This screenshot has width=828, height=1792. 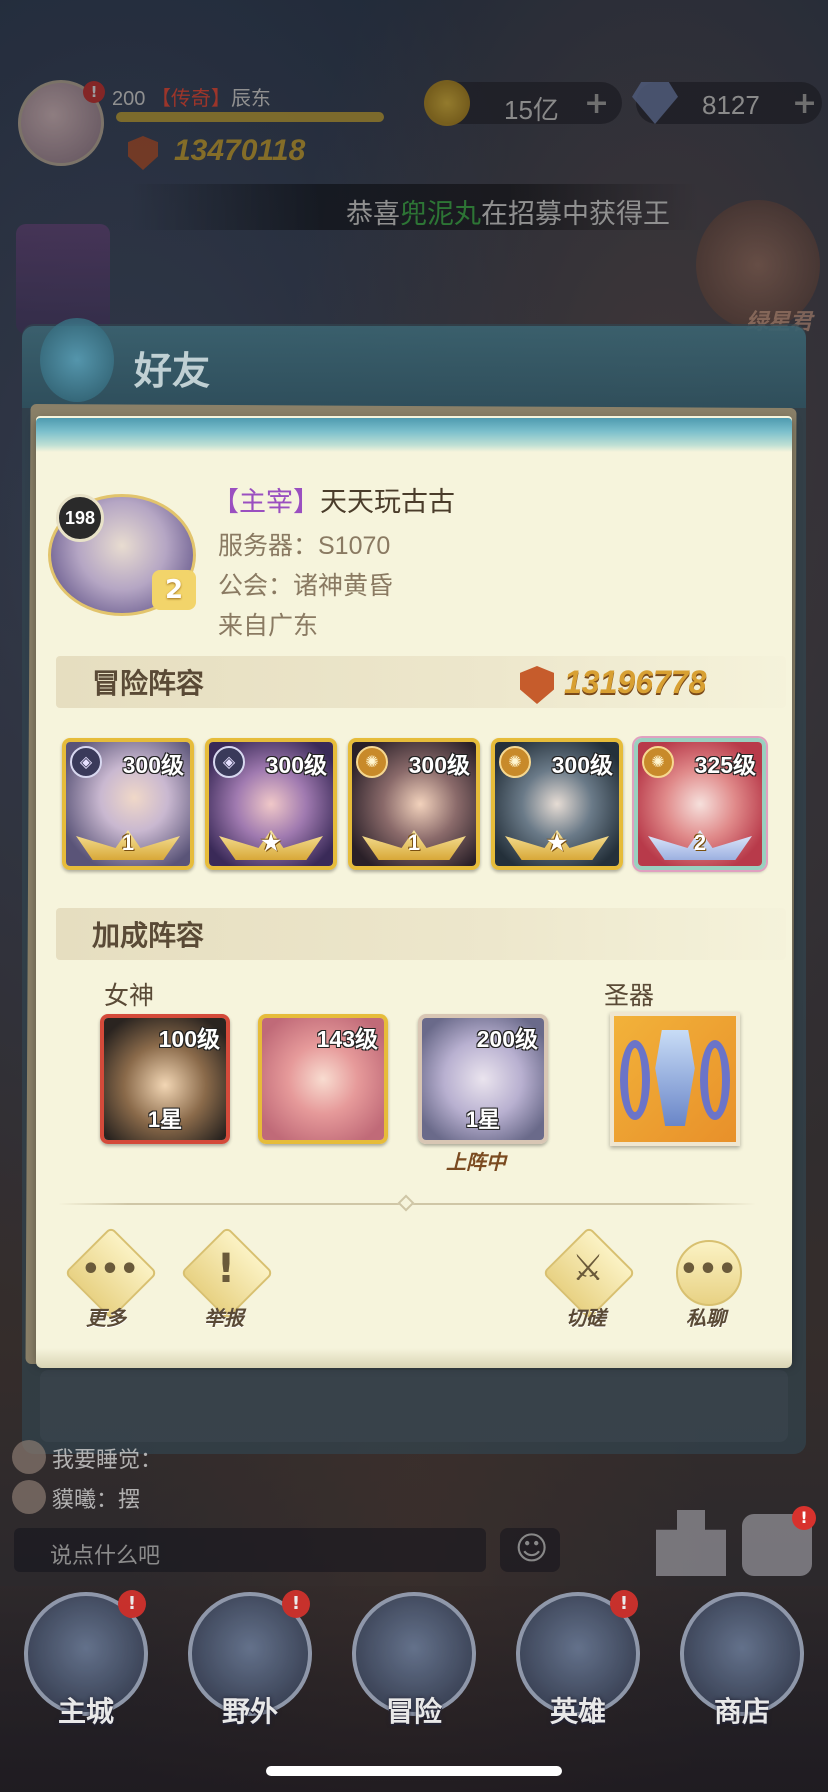 I want to click on adventure-lineup-title: 冒险阵容, so click(x=148, y=683).